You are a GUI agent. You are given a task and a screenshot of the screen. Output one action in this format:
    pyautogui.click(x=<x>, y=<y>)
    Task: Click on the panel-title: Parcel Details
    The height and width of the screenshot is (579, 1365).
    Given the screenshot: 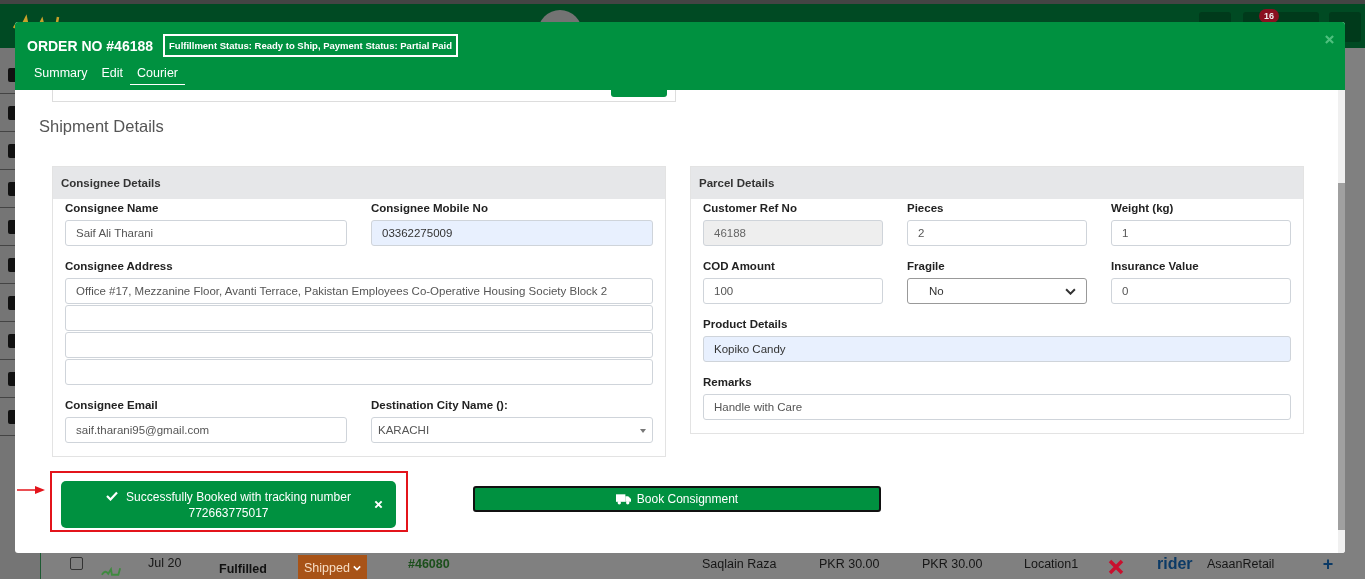 What is the action you would take?
    pyautogui.click(x=997, y=183)
    